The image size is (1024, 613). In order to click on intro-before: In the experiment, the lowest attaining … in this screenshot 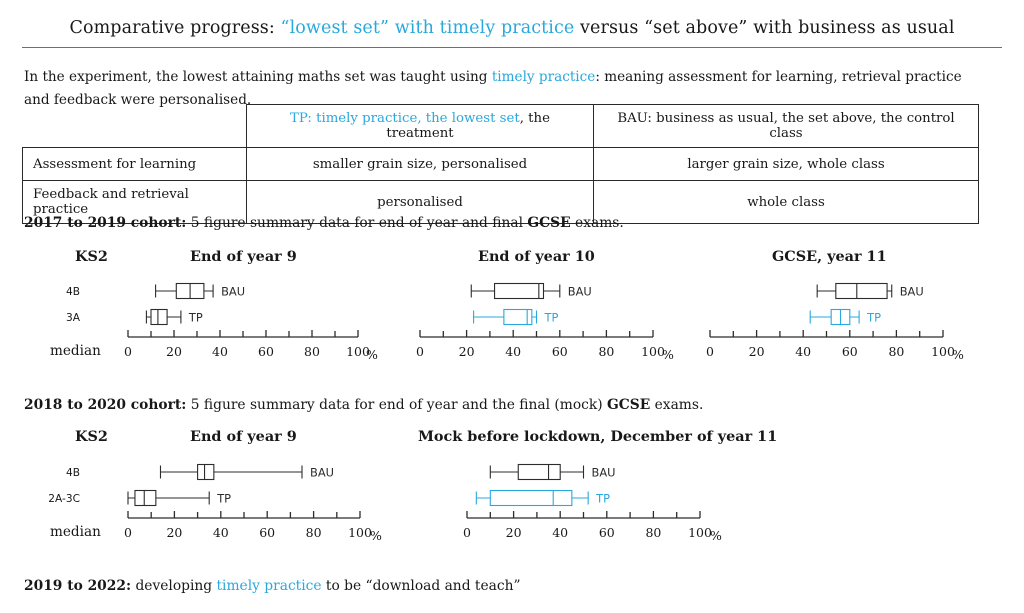, I will do `click(258, 77)`.